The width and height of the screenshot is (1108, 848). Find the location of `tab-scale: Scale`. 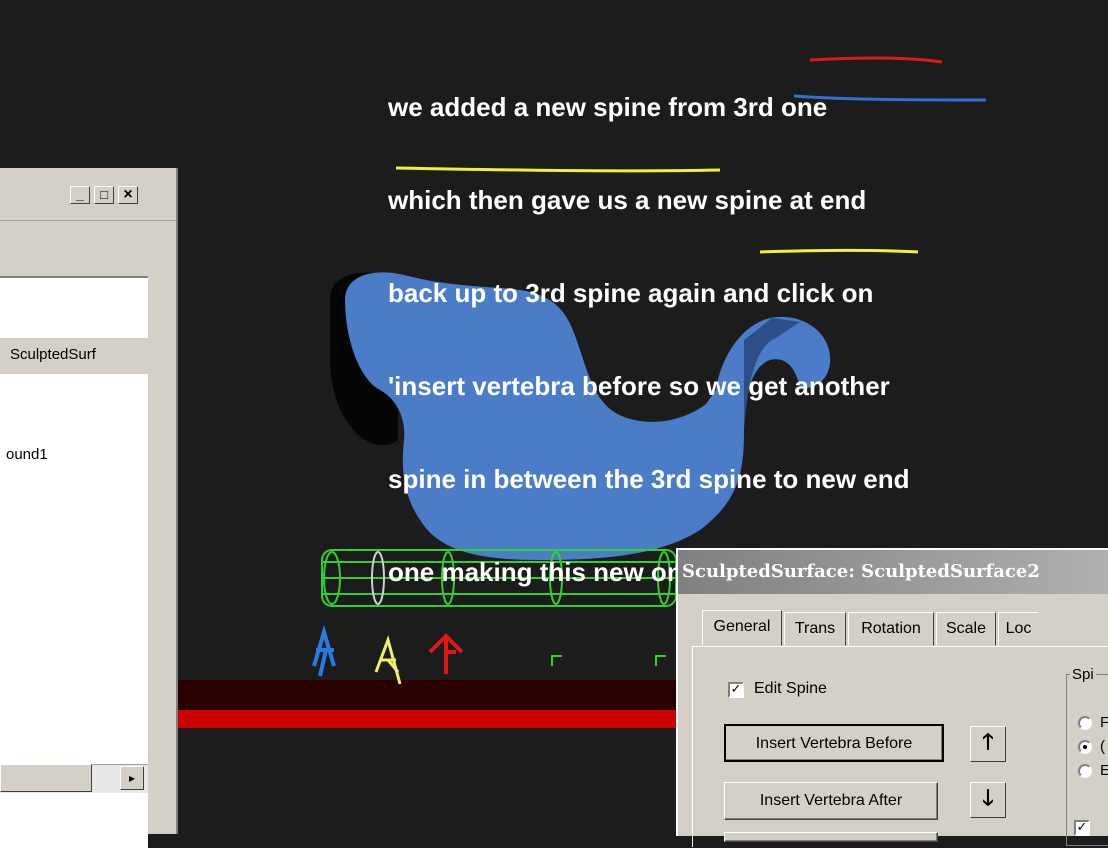

tab-scale: Scale is located at coordinates (966, 629).